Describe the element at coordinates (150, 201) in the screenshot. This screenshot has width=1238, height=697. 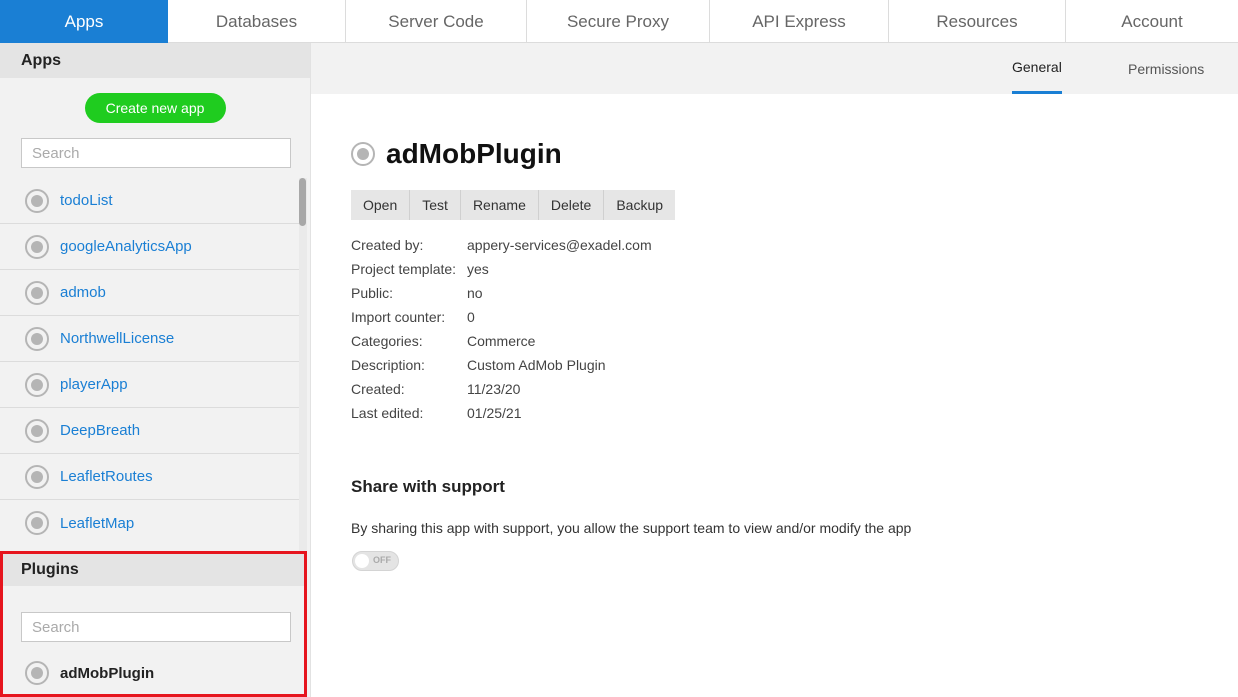
I see `list-item: todoList` at that location.